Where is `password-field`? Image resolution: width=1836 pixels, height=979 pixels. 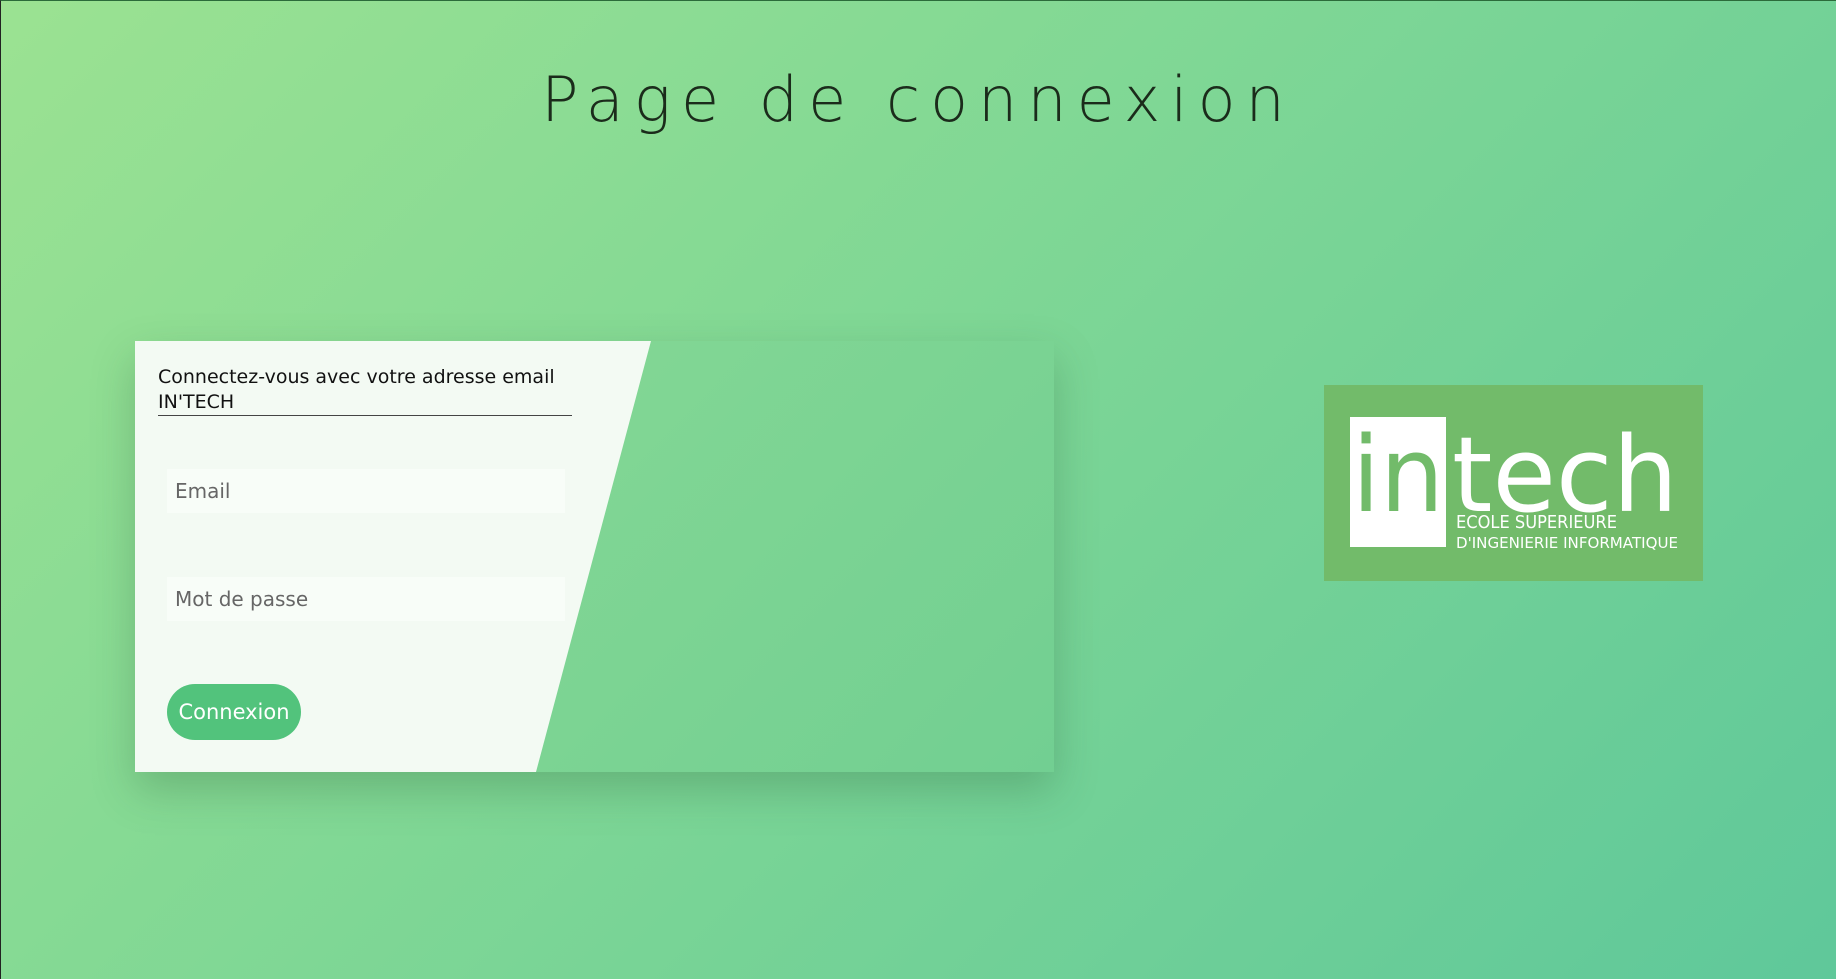
password-field is located at coordinates (366, 599).